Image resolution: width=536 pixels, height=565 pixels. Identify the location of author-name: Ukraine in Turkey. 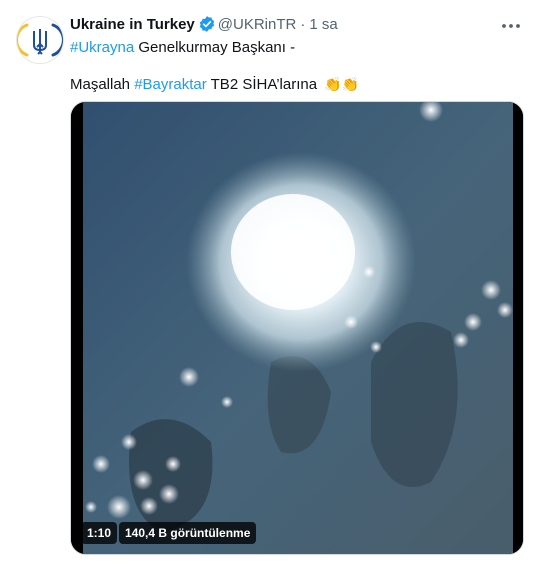
(132, 24).